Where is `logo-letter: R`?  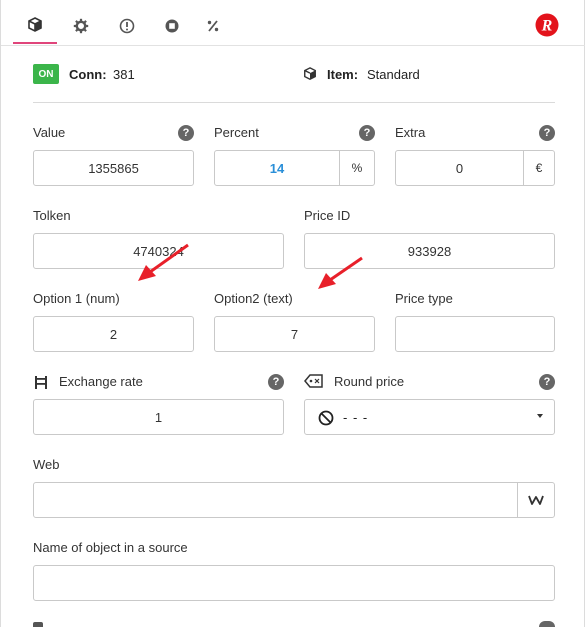
logo-letter: R is located at coordinates (547, 26).